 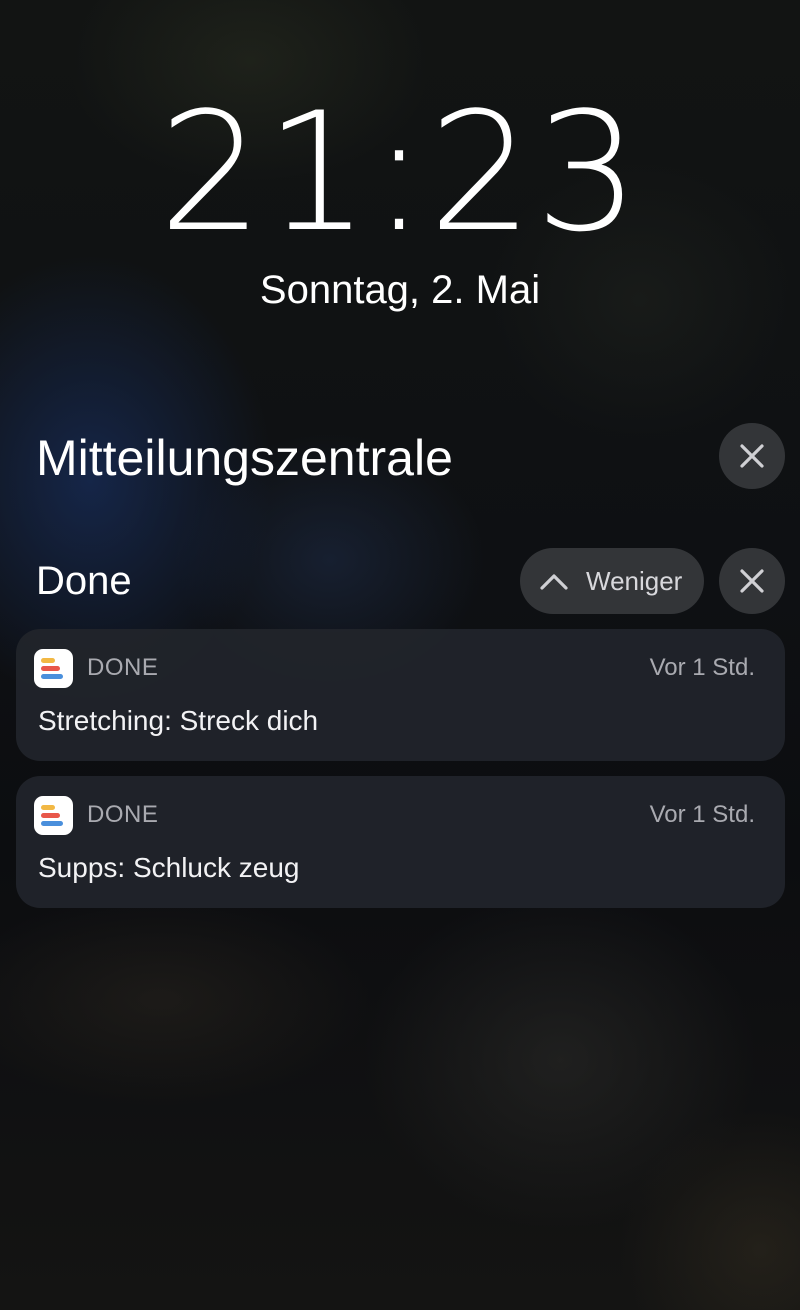 I want to click on notification-card: DONE Vor 1 Std. Stretching: Streck dich, so click(x=400, y=695).